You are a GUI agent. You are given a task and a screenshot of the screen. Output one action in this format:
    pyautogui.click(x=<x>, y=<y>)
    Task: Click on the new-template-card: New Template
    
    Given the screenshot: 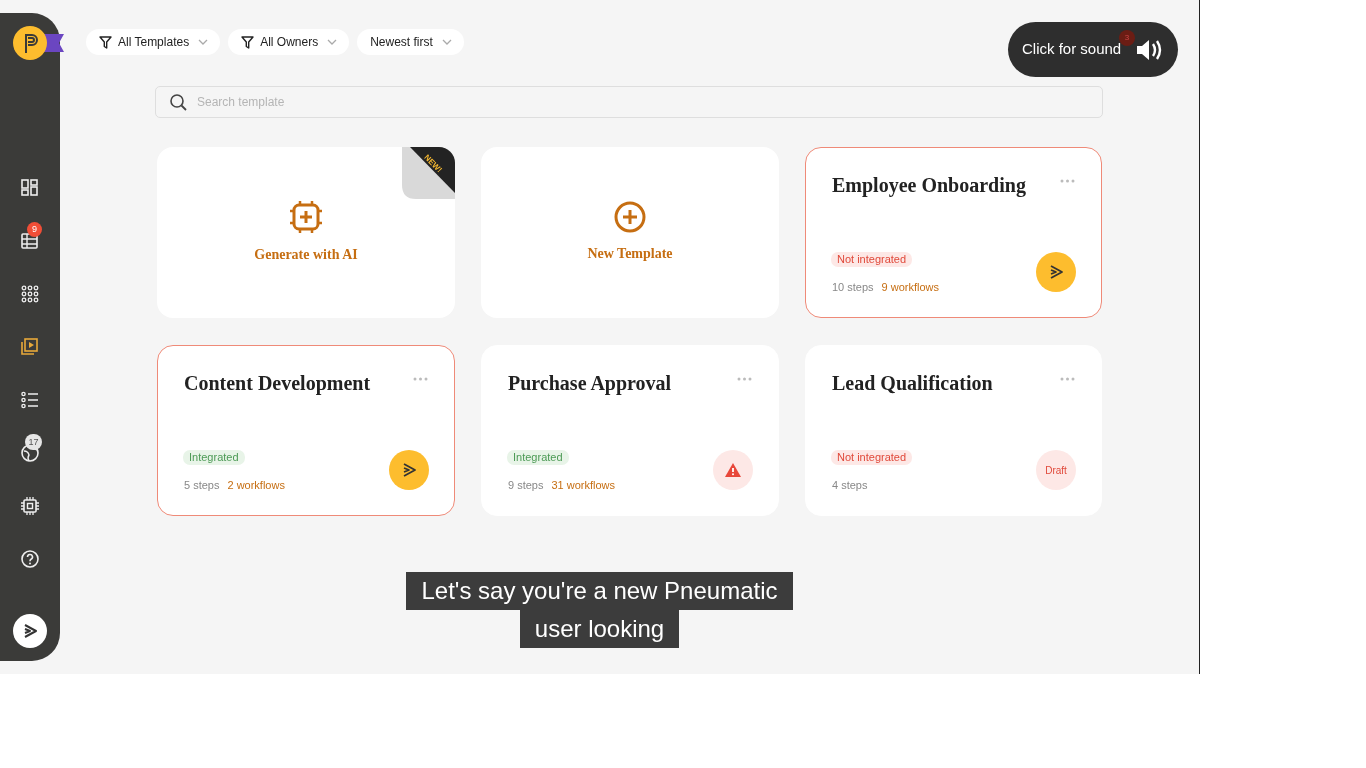 What is the action you would take?
    pyautogui.click(x=630, y=232)
    